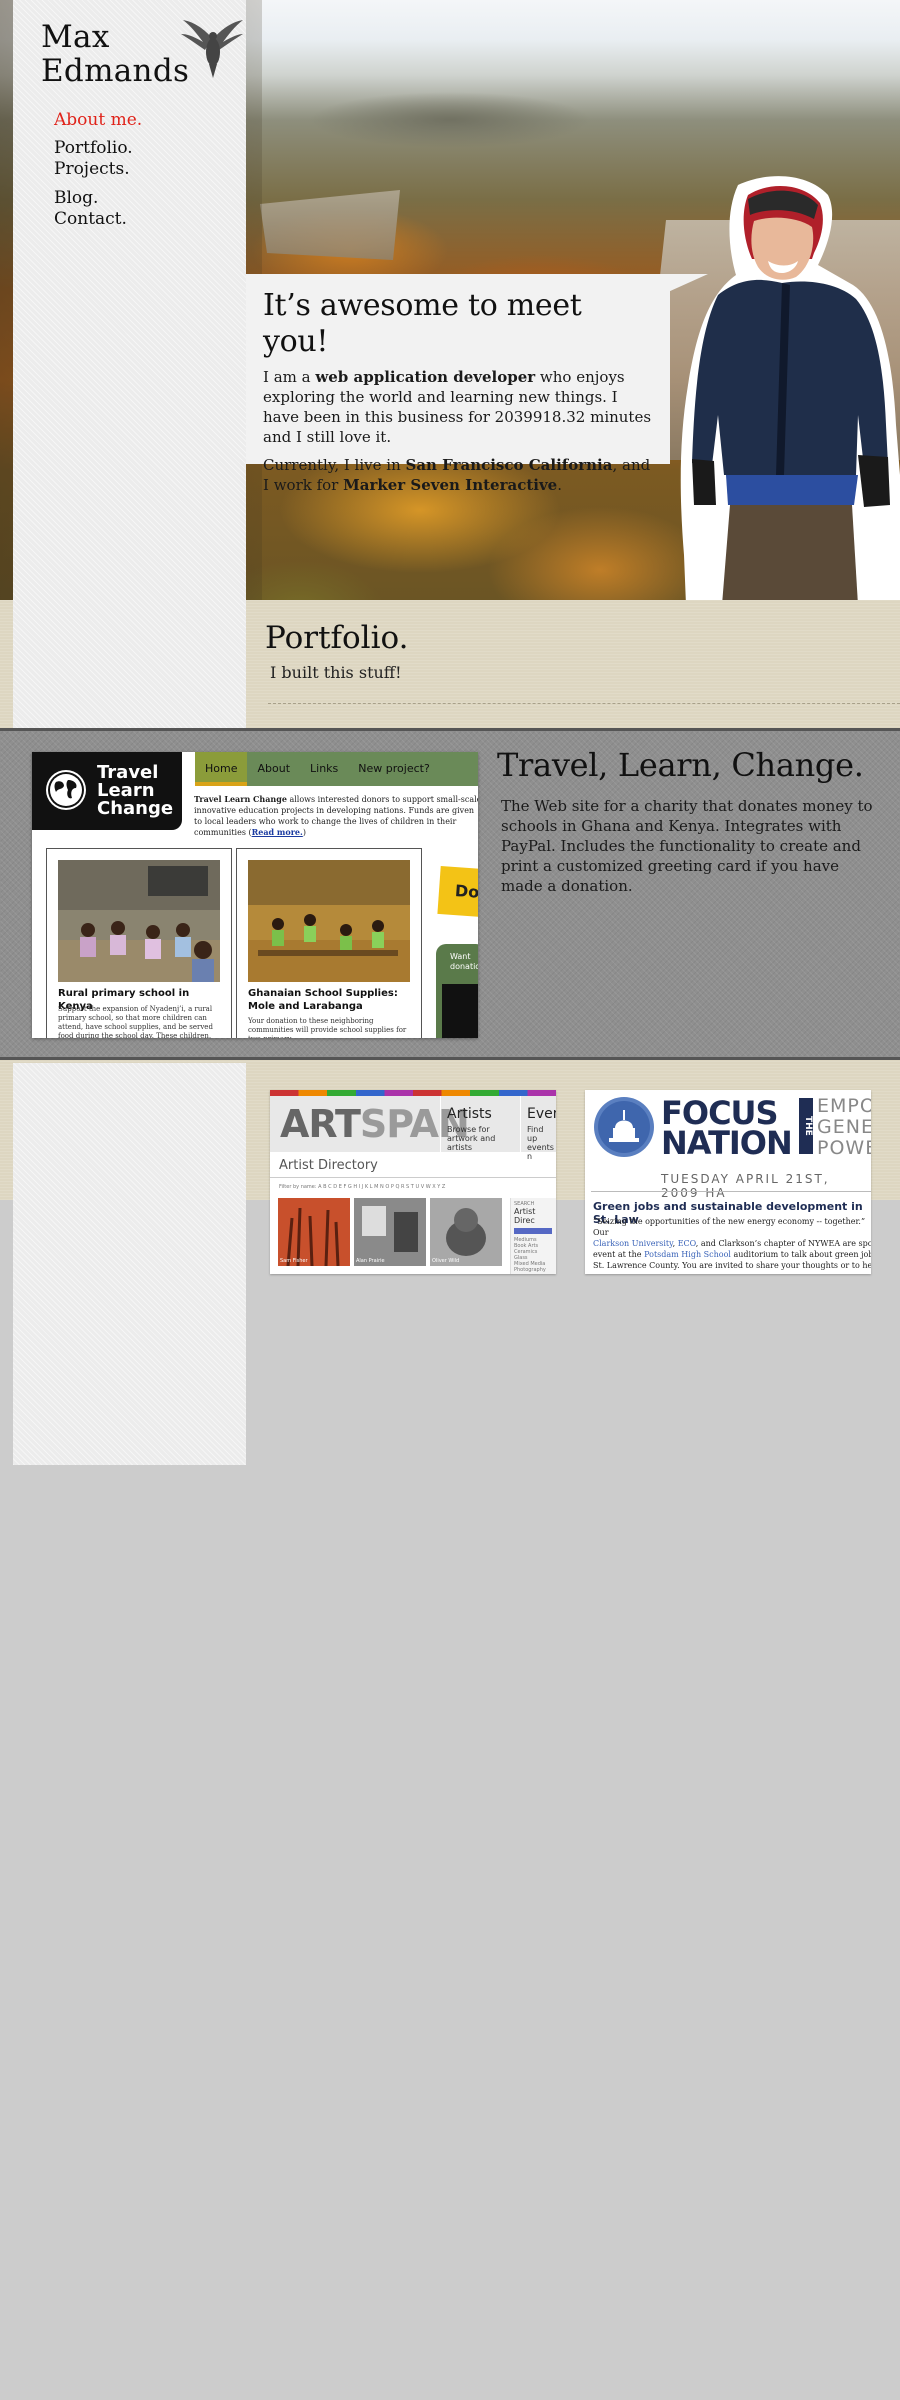 This screenshot has width=900, height=2400. I want to click on focus-tagline: EMPO GENE POWE, so click(844, 1127).